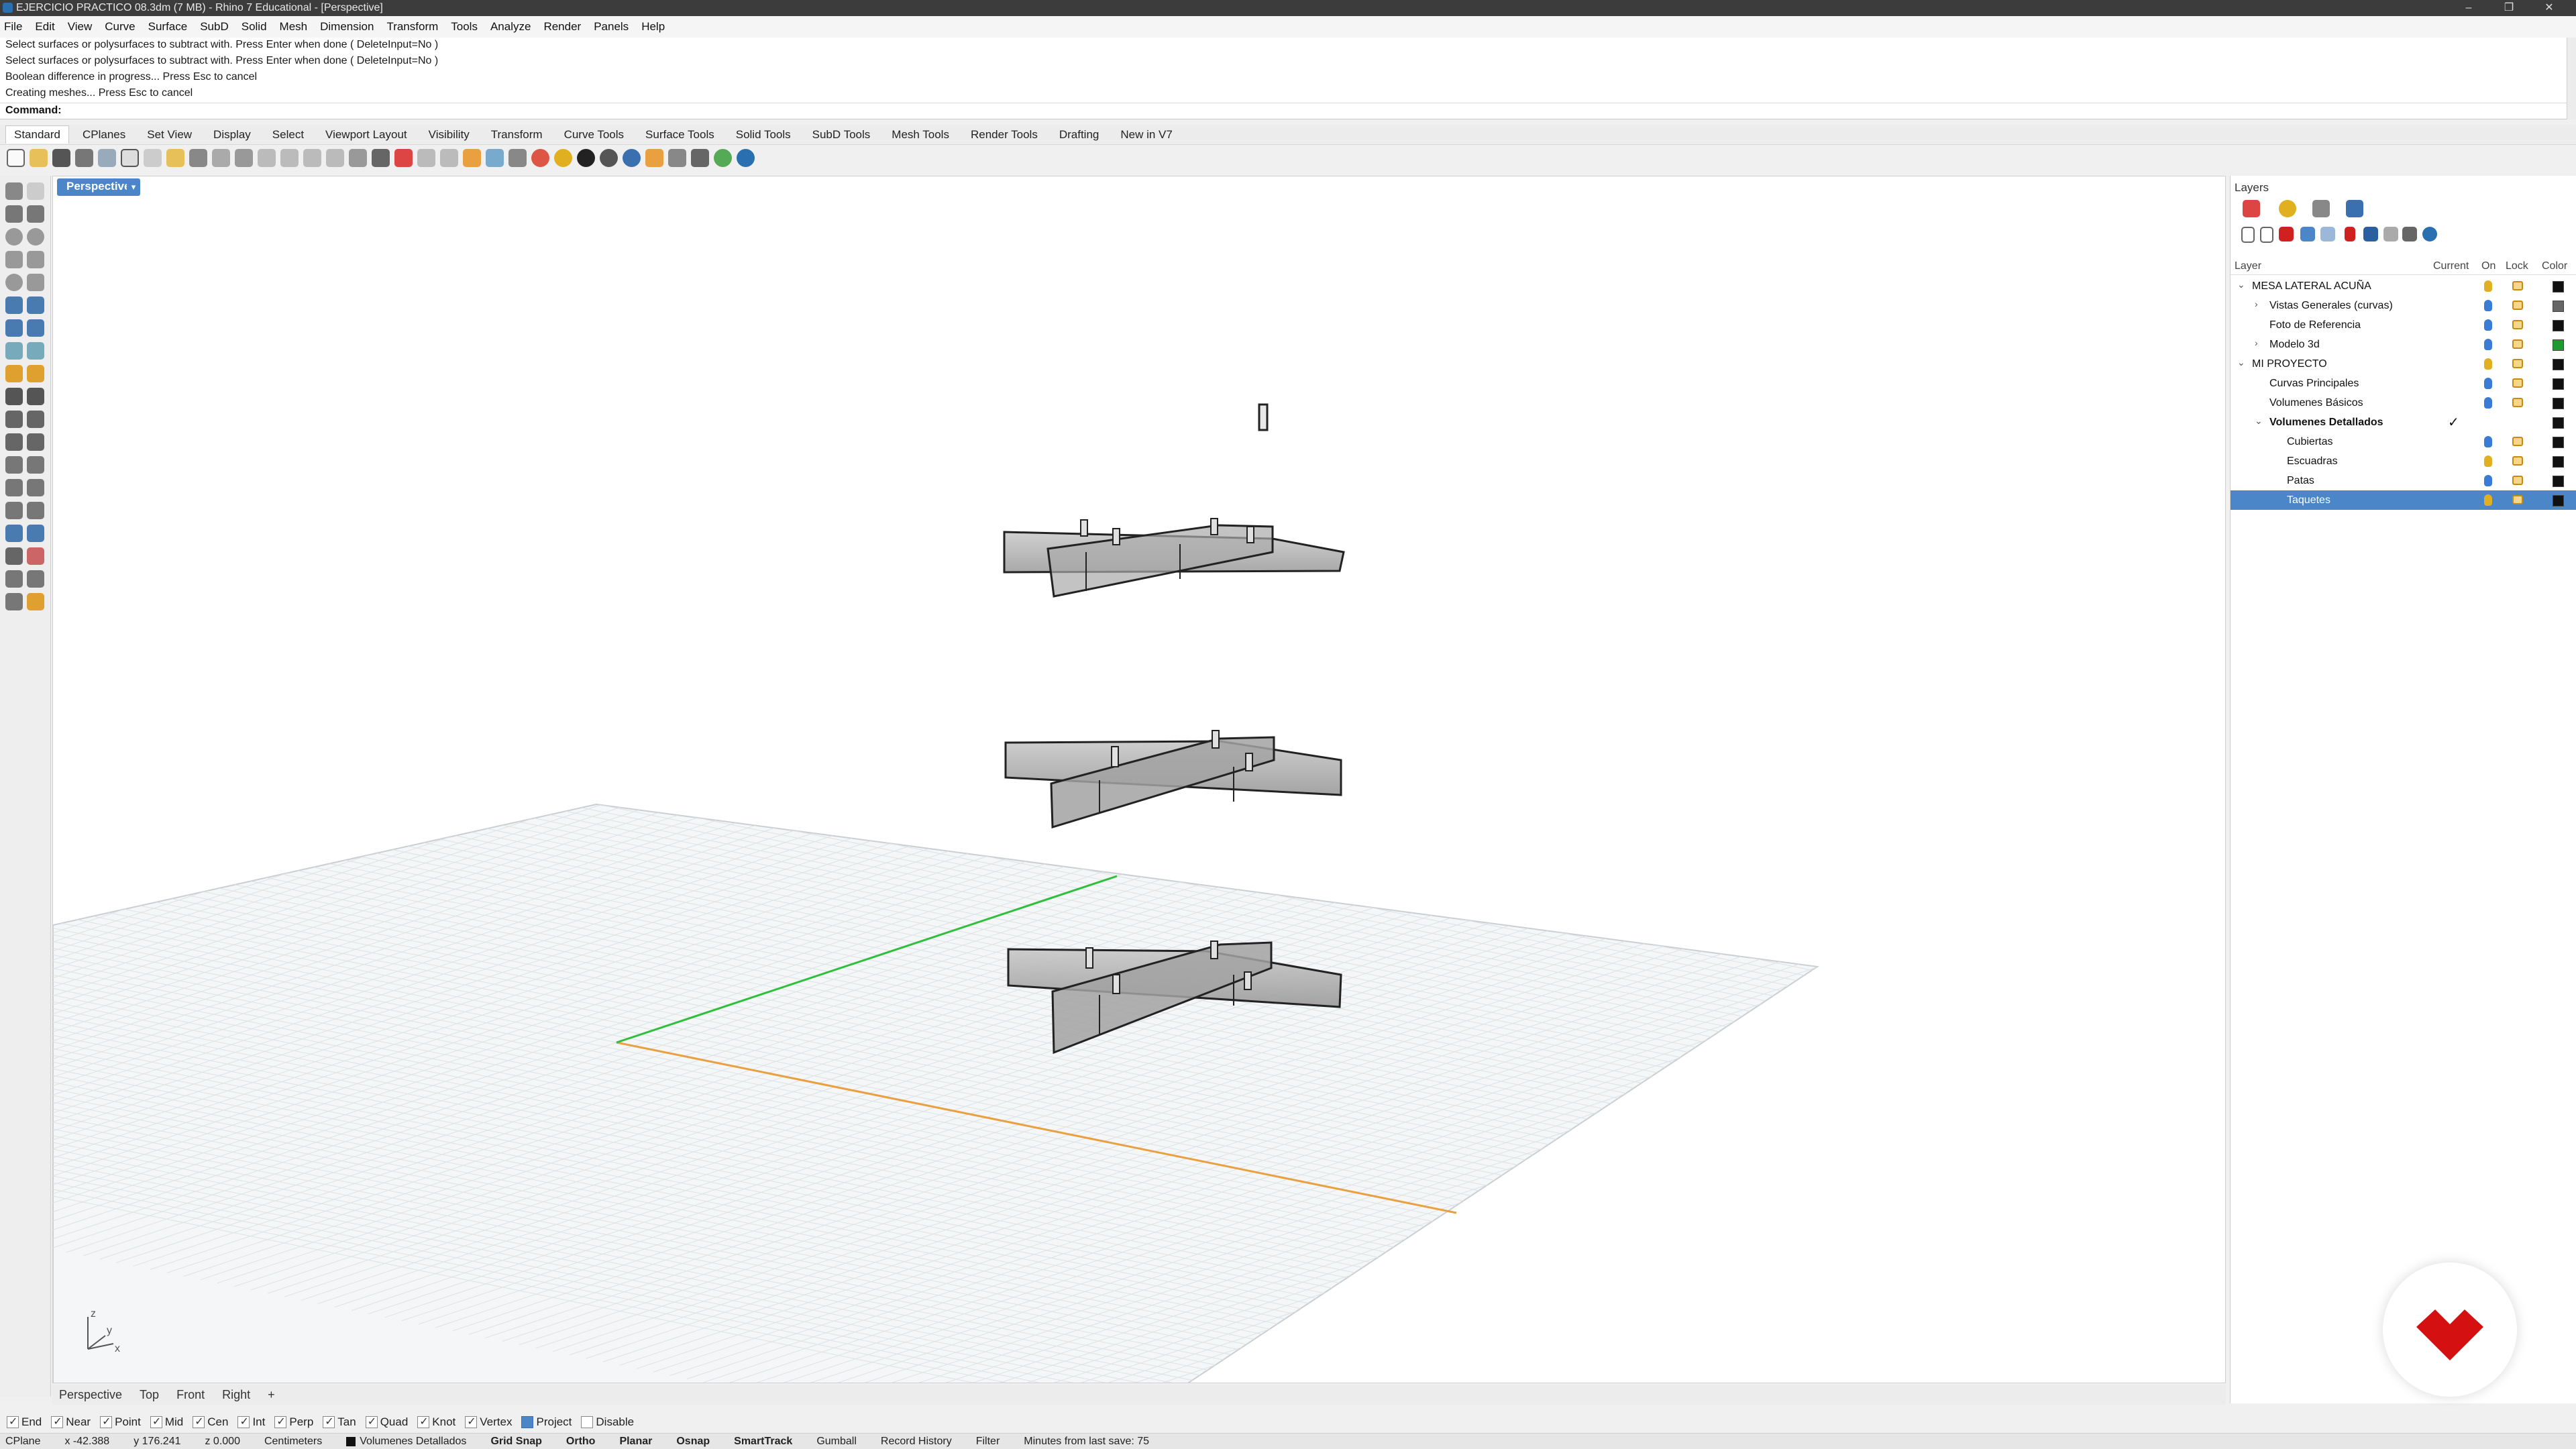 The height and width of the screenshot is (1449, 2576). What do you see at coordinates (2307, 234) in the screenshot?
I see `move-layer-up-icon` at bounding box center [2307, 234].